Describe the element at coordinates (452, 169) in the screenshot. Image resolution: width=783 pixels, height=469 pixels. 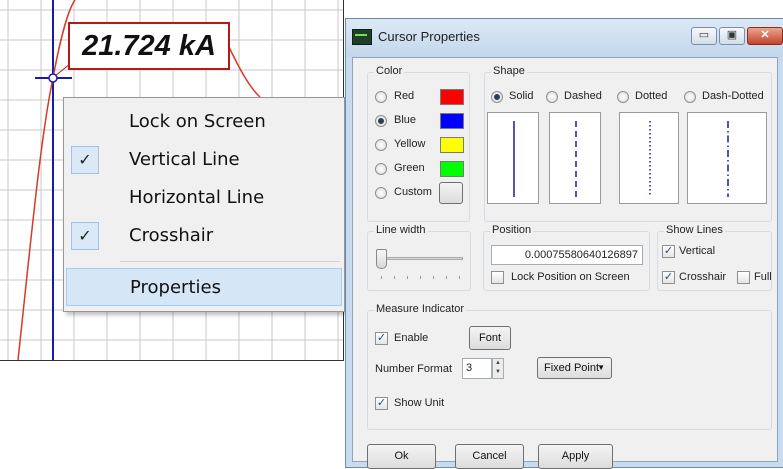
I see `swatch-green` at that location.